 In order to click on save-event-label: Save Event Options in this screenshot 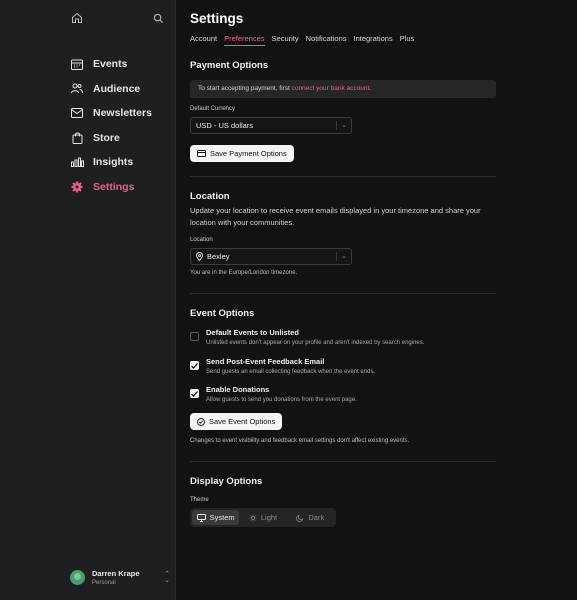, I will do `click(242, 421)`.